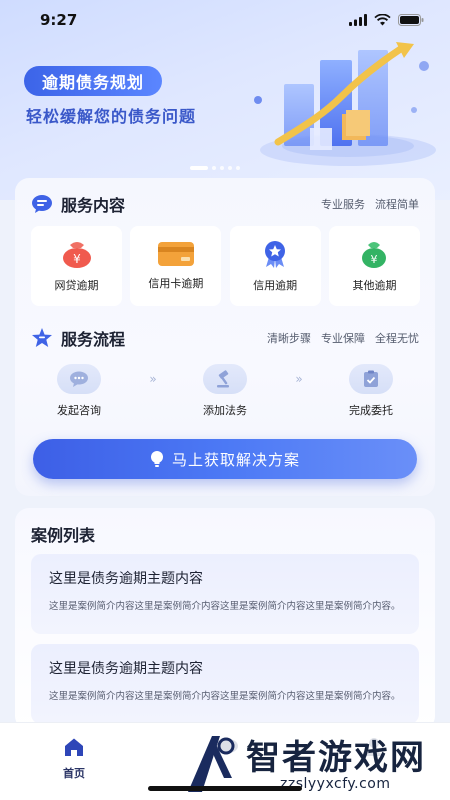 The image size is (450, 800). I want to click on growth-chart-illustration, so click(345, 104).